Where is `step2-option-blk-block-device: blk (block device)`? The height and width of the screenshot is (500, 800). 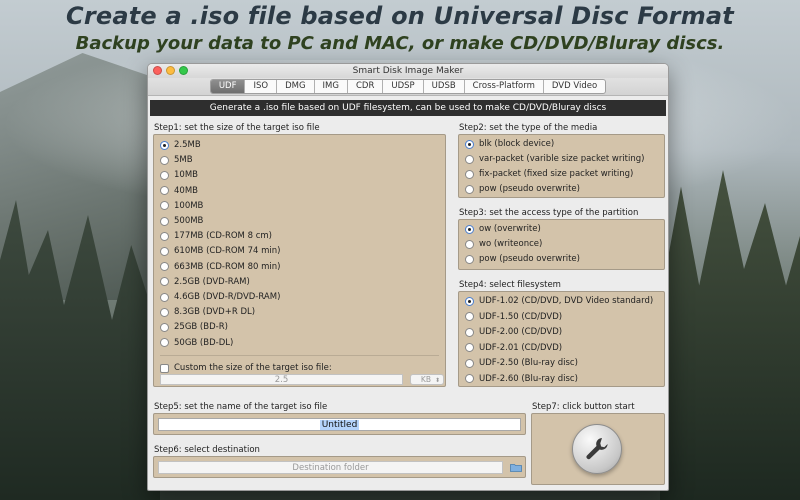
step2-option-blk-block-device: blk (block device) is located at coordinates (509, 144).